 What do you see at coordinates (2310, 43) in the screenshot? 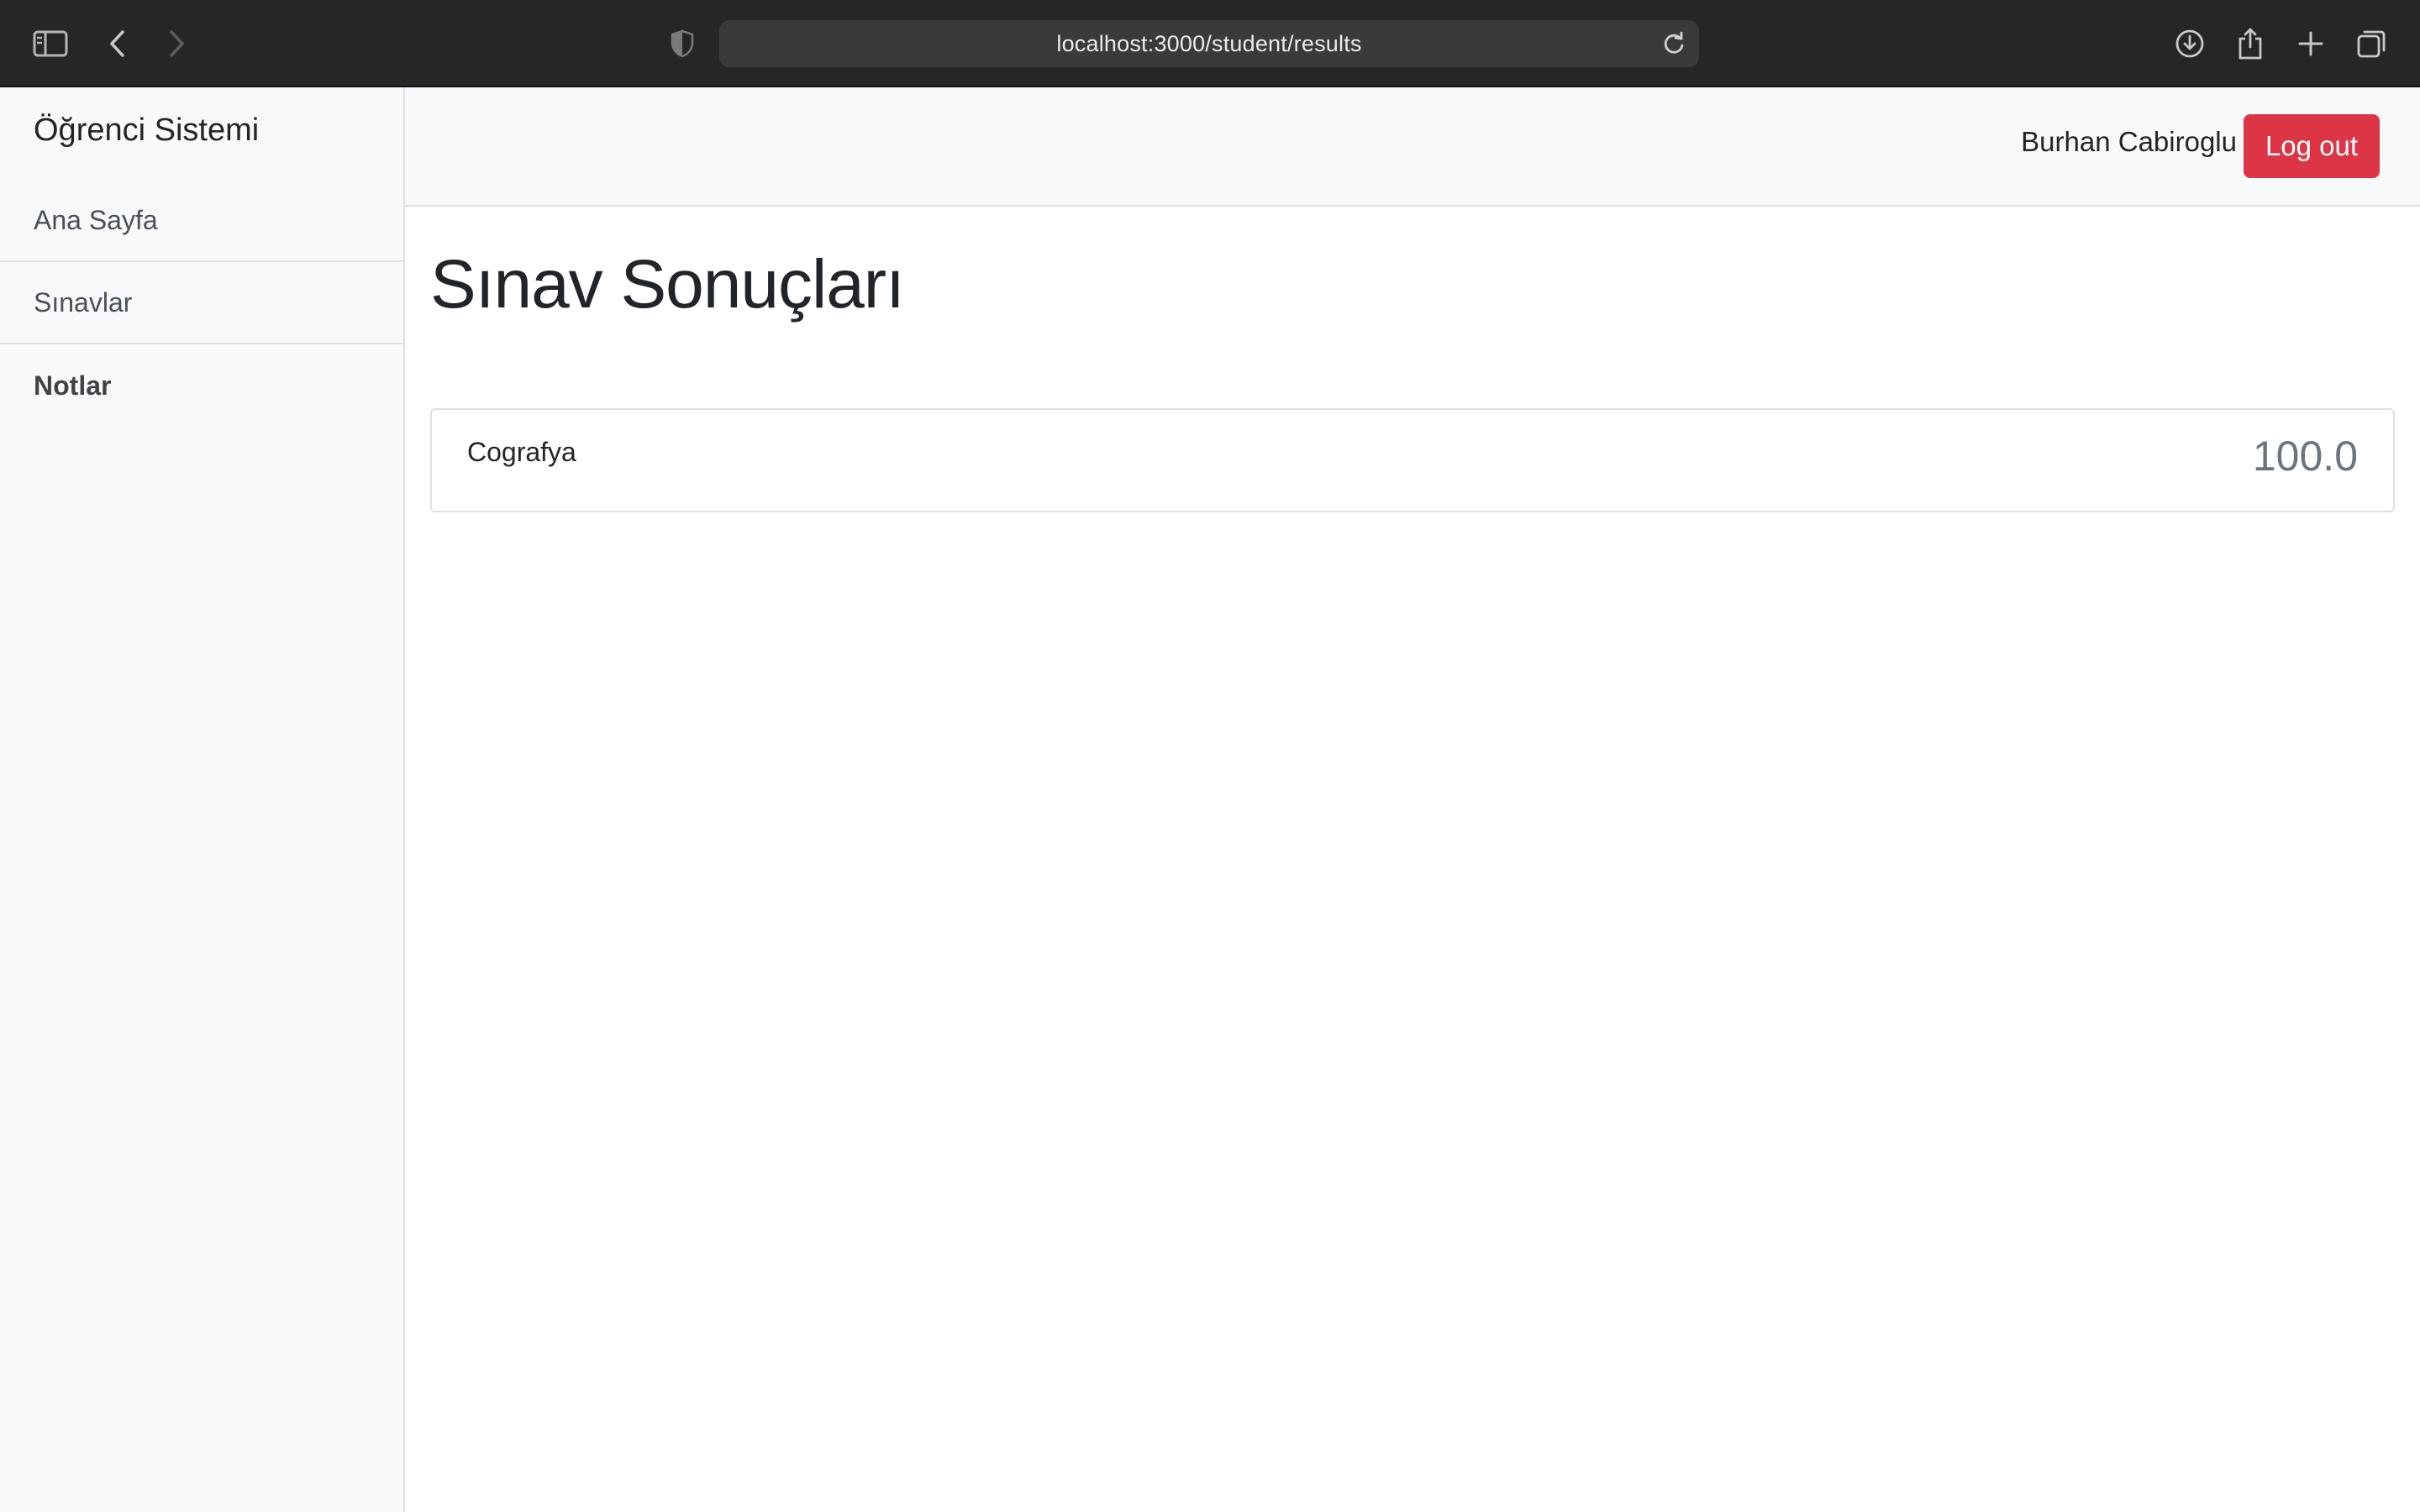
I see `new-tab-icon` at bounding box center [2310, 43].